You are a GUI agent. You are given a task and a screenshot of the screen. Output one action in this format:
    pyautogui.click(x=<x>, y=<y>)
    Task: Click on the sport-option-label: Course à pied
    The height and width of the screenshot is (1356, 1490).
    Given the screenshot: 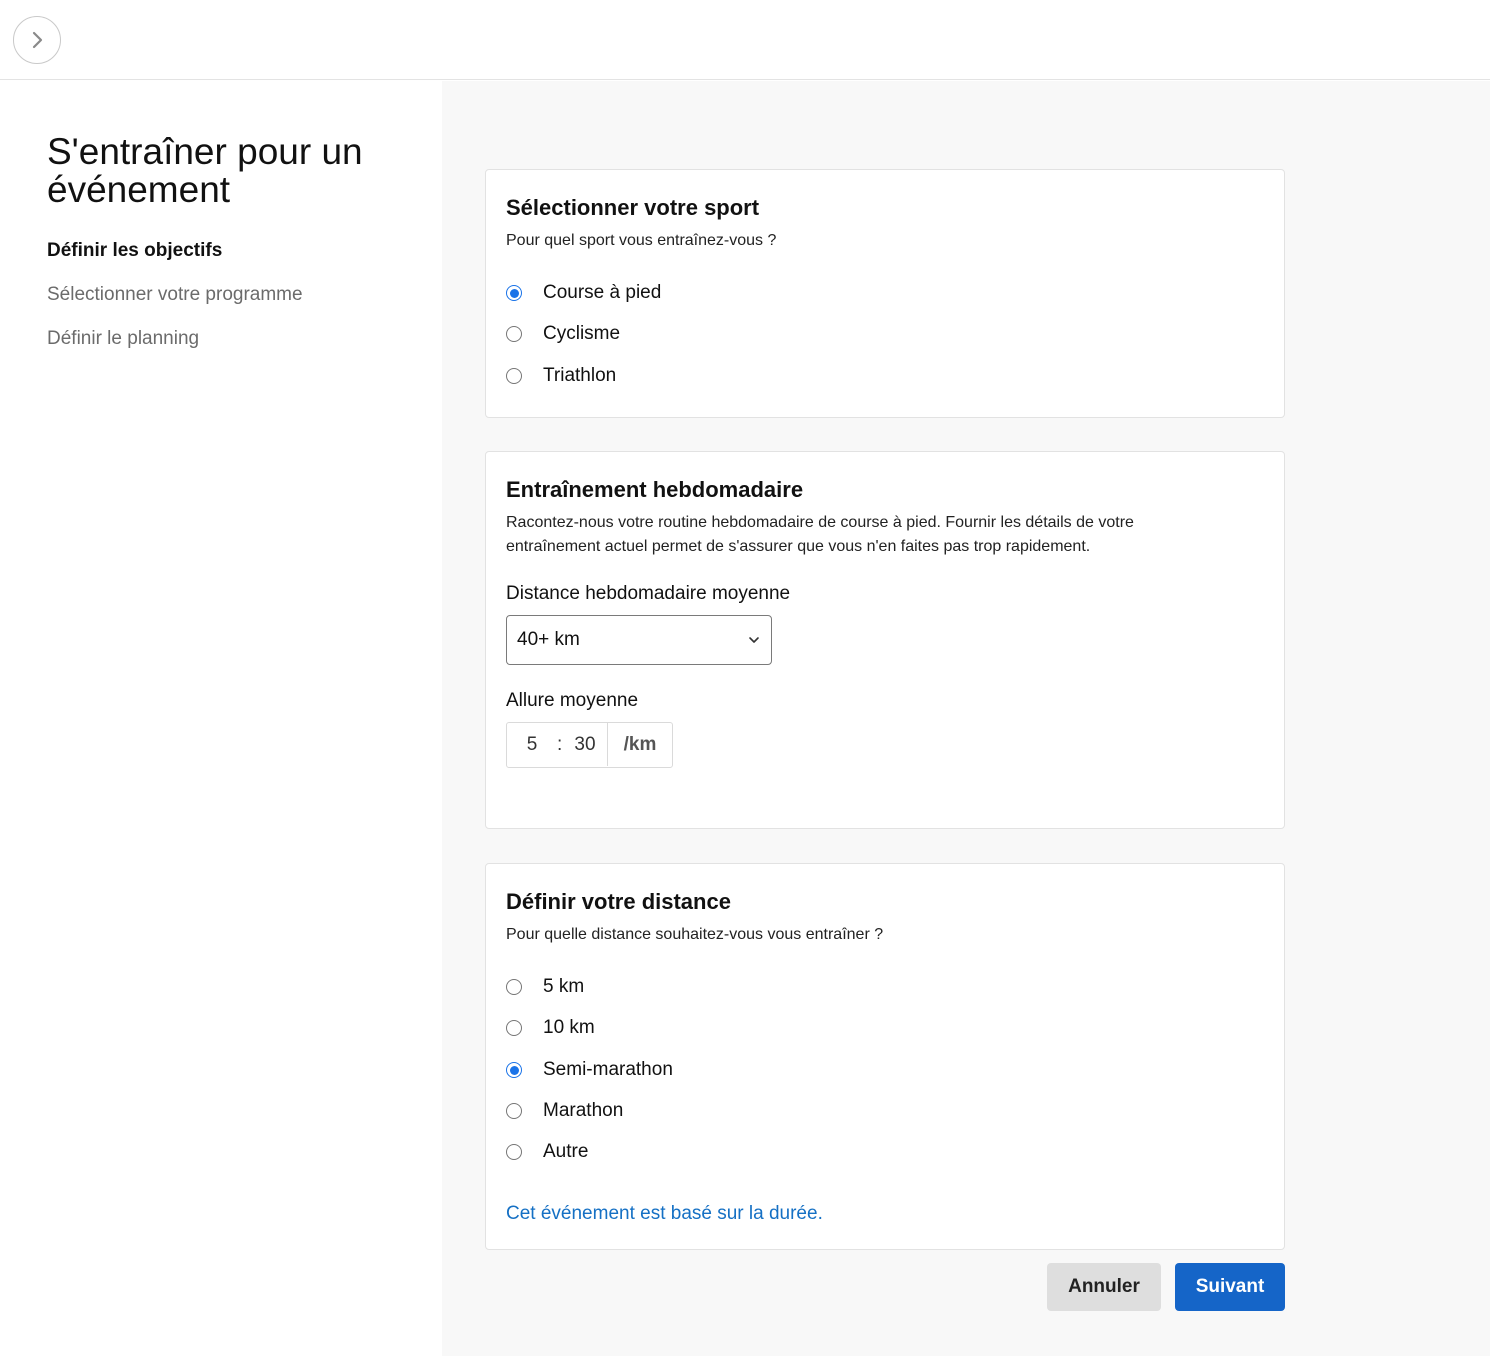 What is the action you would take?
    pyautogui.click(x=602, y=292)
    